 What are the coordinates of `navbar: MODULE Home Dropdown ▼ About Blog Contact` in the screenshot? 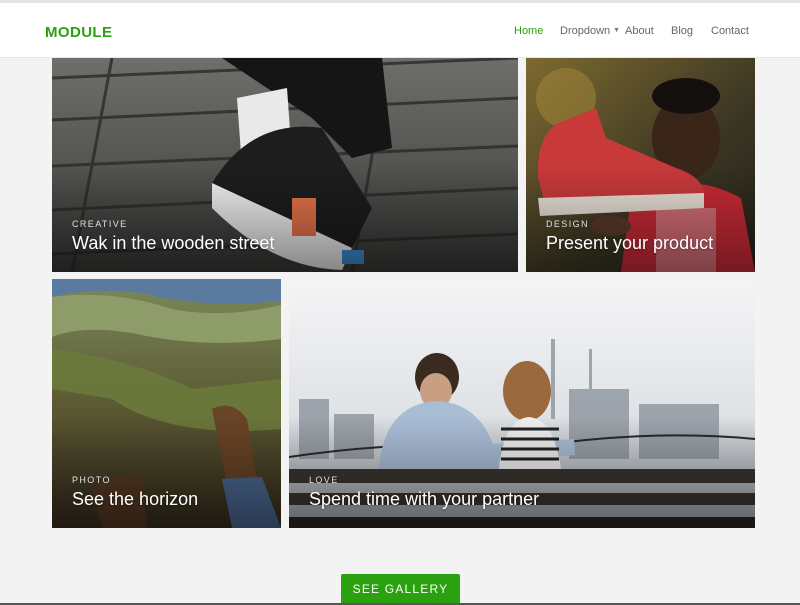 It's located at (400, 30).